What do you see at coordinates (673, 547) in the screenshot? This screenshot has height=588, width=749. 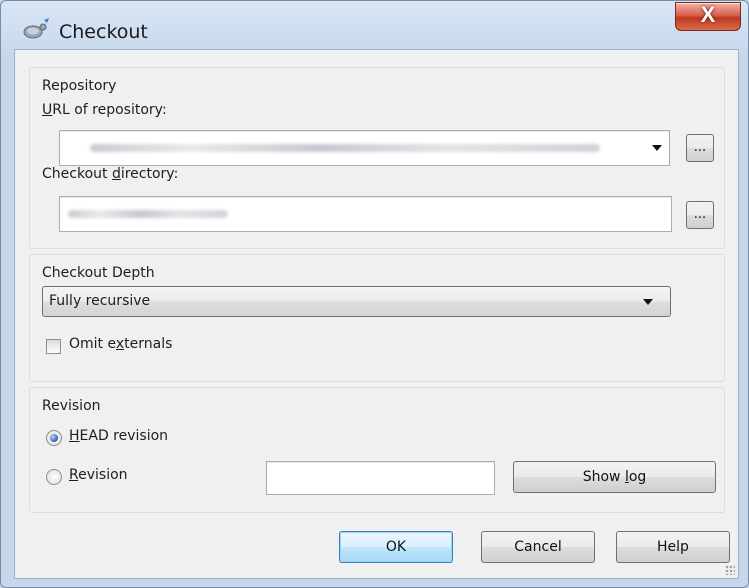 I see `help-button: Help` at bounding box center [673, 547].